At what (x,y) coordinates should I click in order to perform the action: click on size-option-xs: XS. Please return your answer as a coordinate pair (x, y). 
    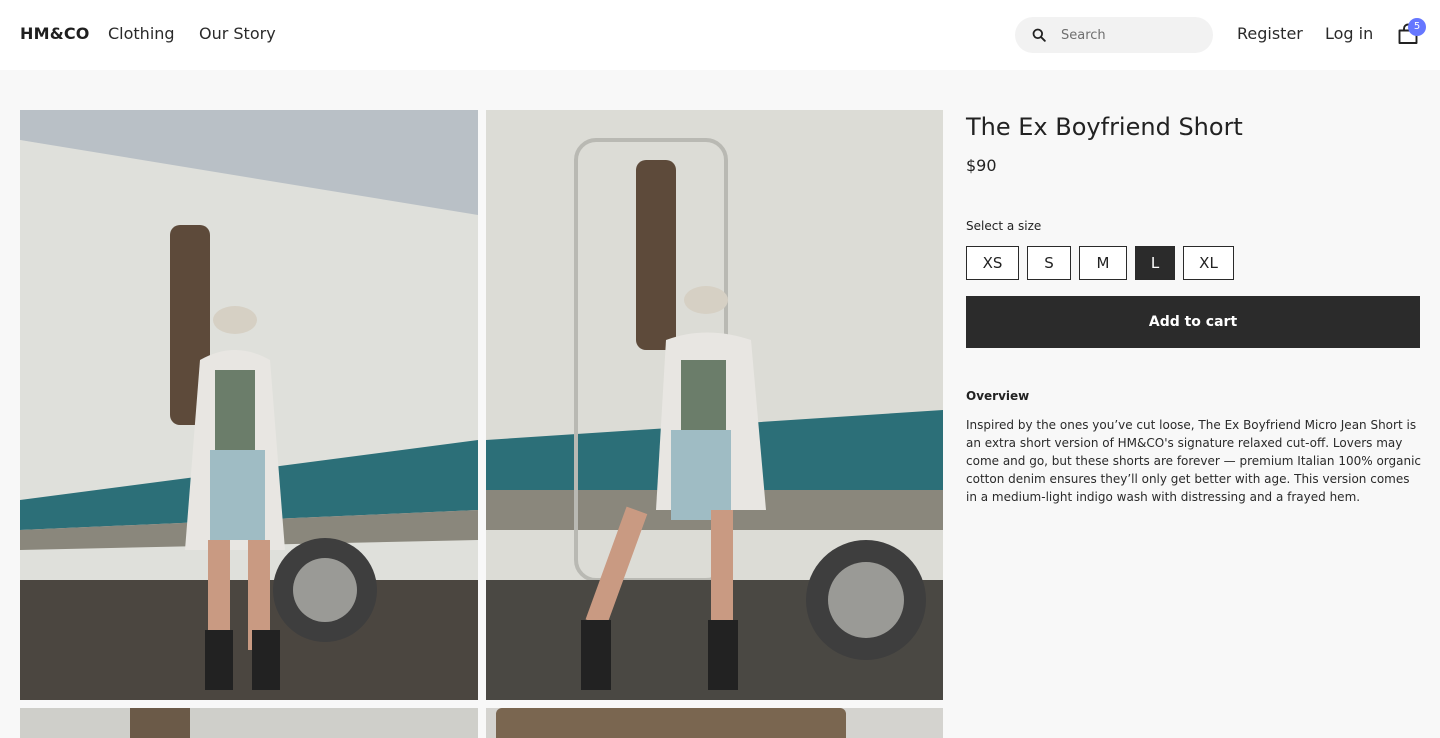
    Looking at the image, I should click on (992, 263).